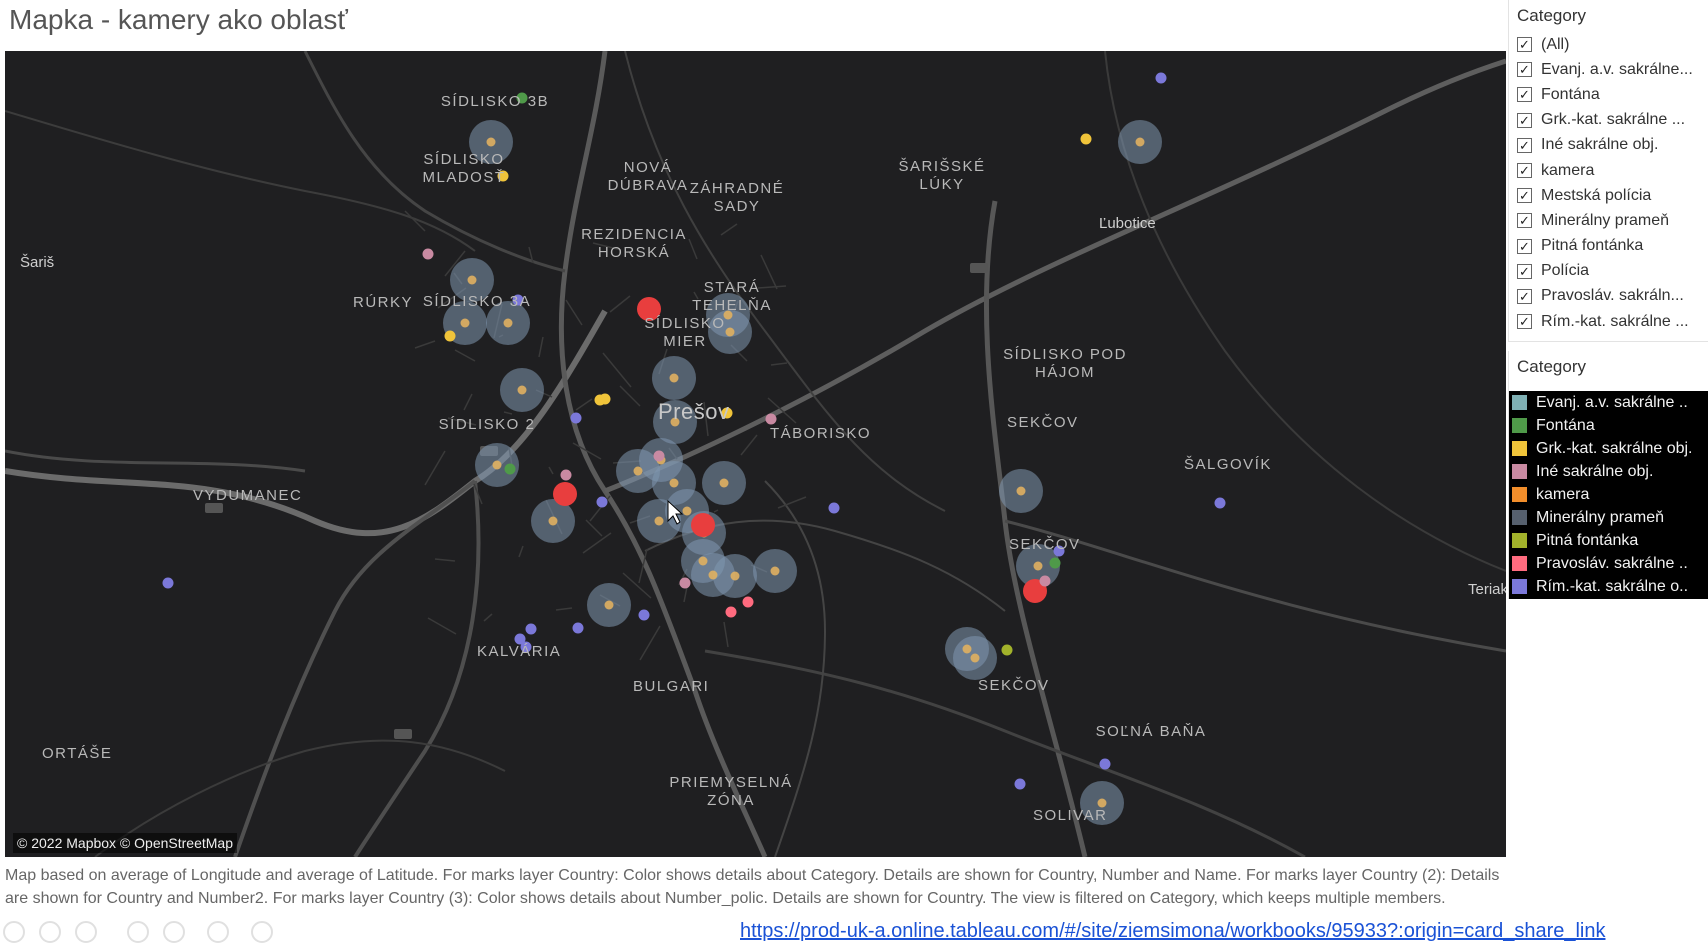 This screenshot has width=1708, height=950. I want to click on place-label: ŠALGOVÍK, so click(1228, 464).